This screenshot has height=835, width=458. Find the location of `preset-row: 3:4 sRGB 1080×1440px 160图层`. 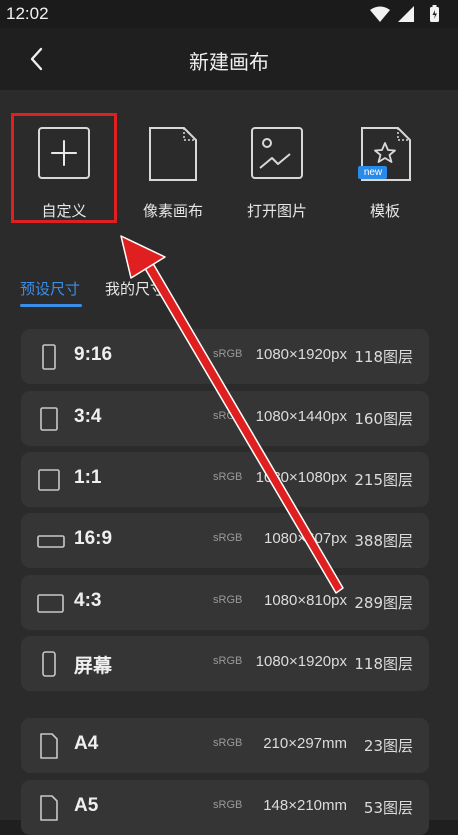

preset-row: 3:4 sRGB 1080×1440px 160图层 is located at coordinates (225, 418).